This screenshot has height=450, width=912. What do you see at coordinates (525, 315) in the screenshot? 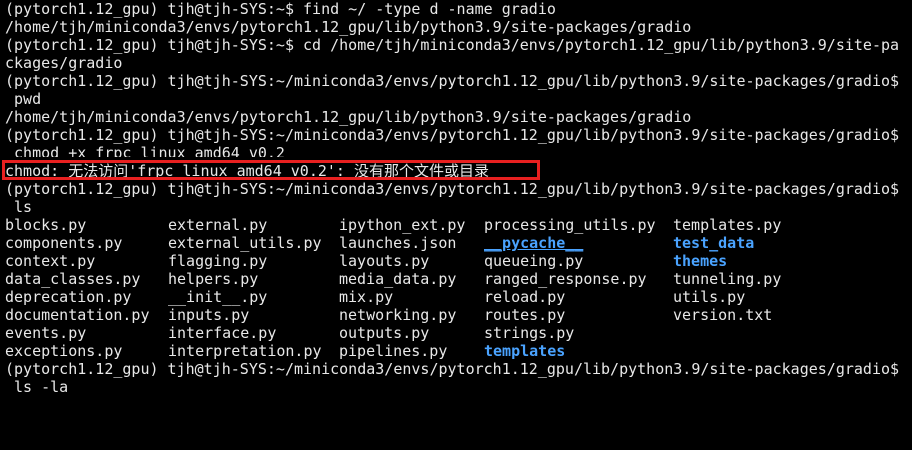
I see `file-entry: routes.py` at bounding box center [525, 315].